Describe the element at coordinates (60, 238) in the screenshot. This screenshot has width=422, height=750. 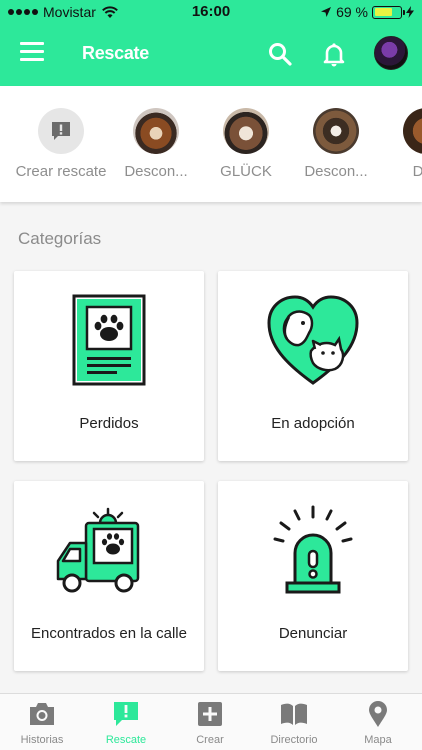
I see `categories-title: Categorías` at that location.